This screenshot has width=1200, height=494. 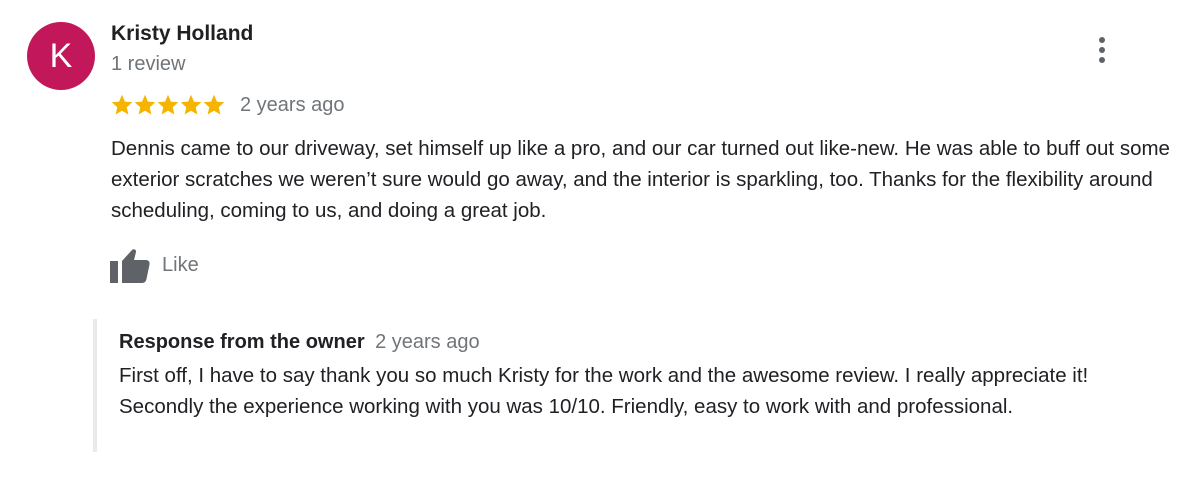 I want to click on owner-response-date: 2 years ago, so click(x=427, y=342).